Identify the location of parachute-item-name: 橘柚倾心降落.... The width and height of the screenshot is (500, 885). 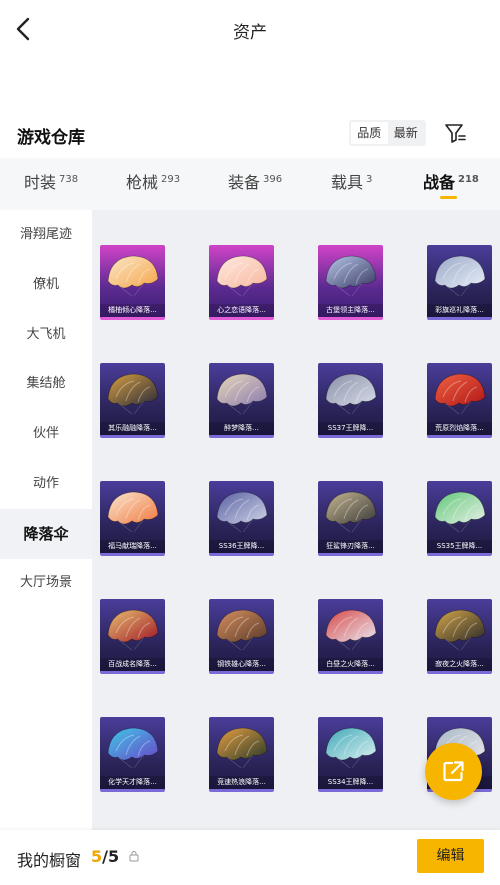
(132, 310).